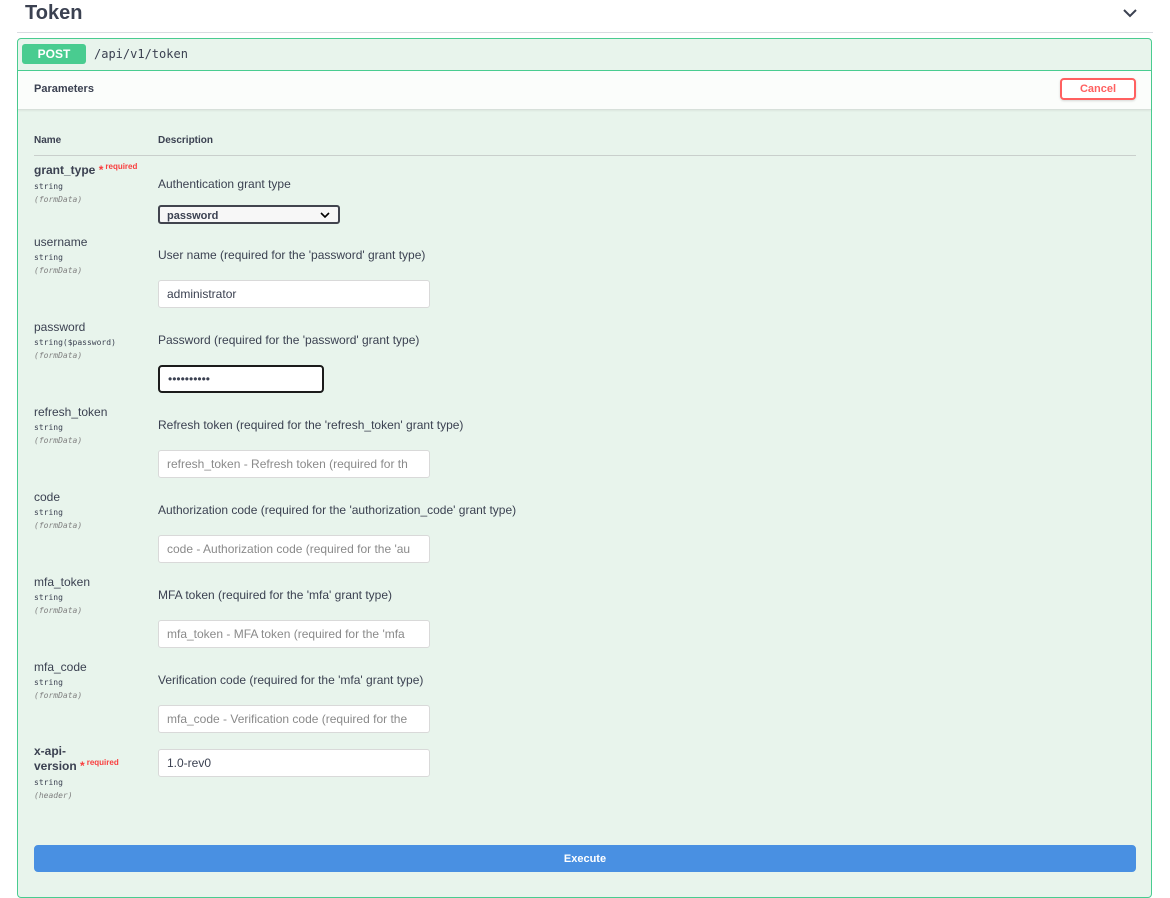  Describe the element at coordinates (241, 379) in the screenshot. I see `password-input` at that location.